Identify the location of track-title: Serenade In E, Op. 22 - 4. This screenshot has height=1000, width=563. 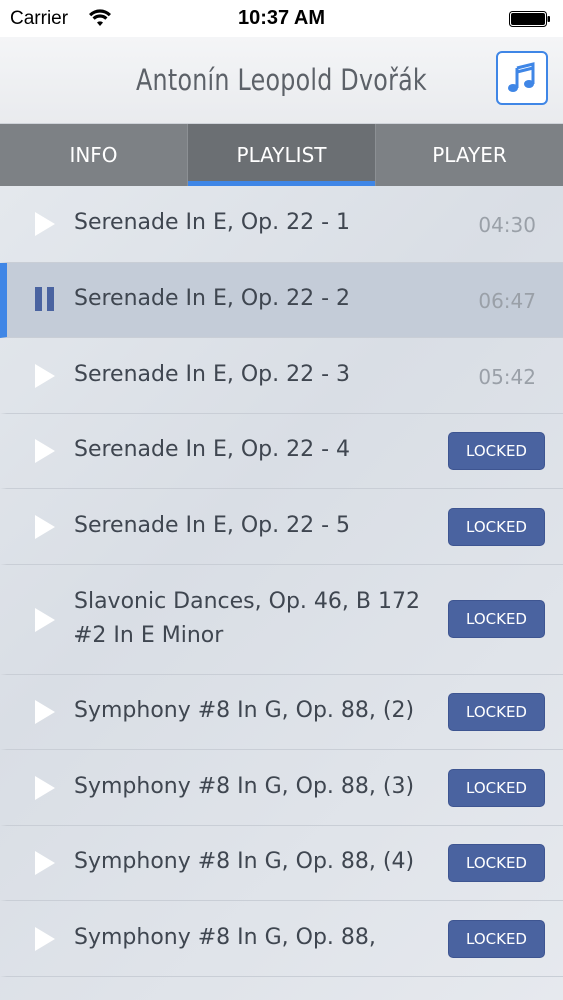
(212, 449).